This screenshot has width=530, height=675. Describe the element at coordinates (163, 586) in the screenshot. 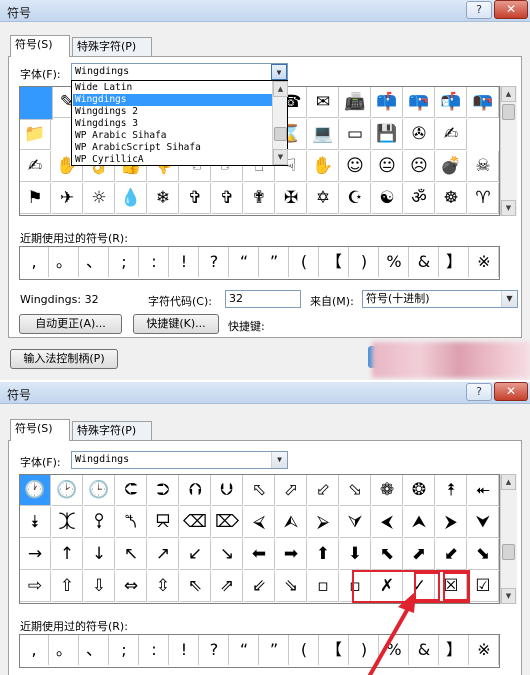

I see `symbol-cell: ⇳` at that location.